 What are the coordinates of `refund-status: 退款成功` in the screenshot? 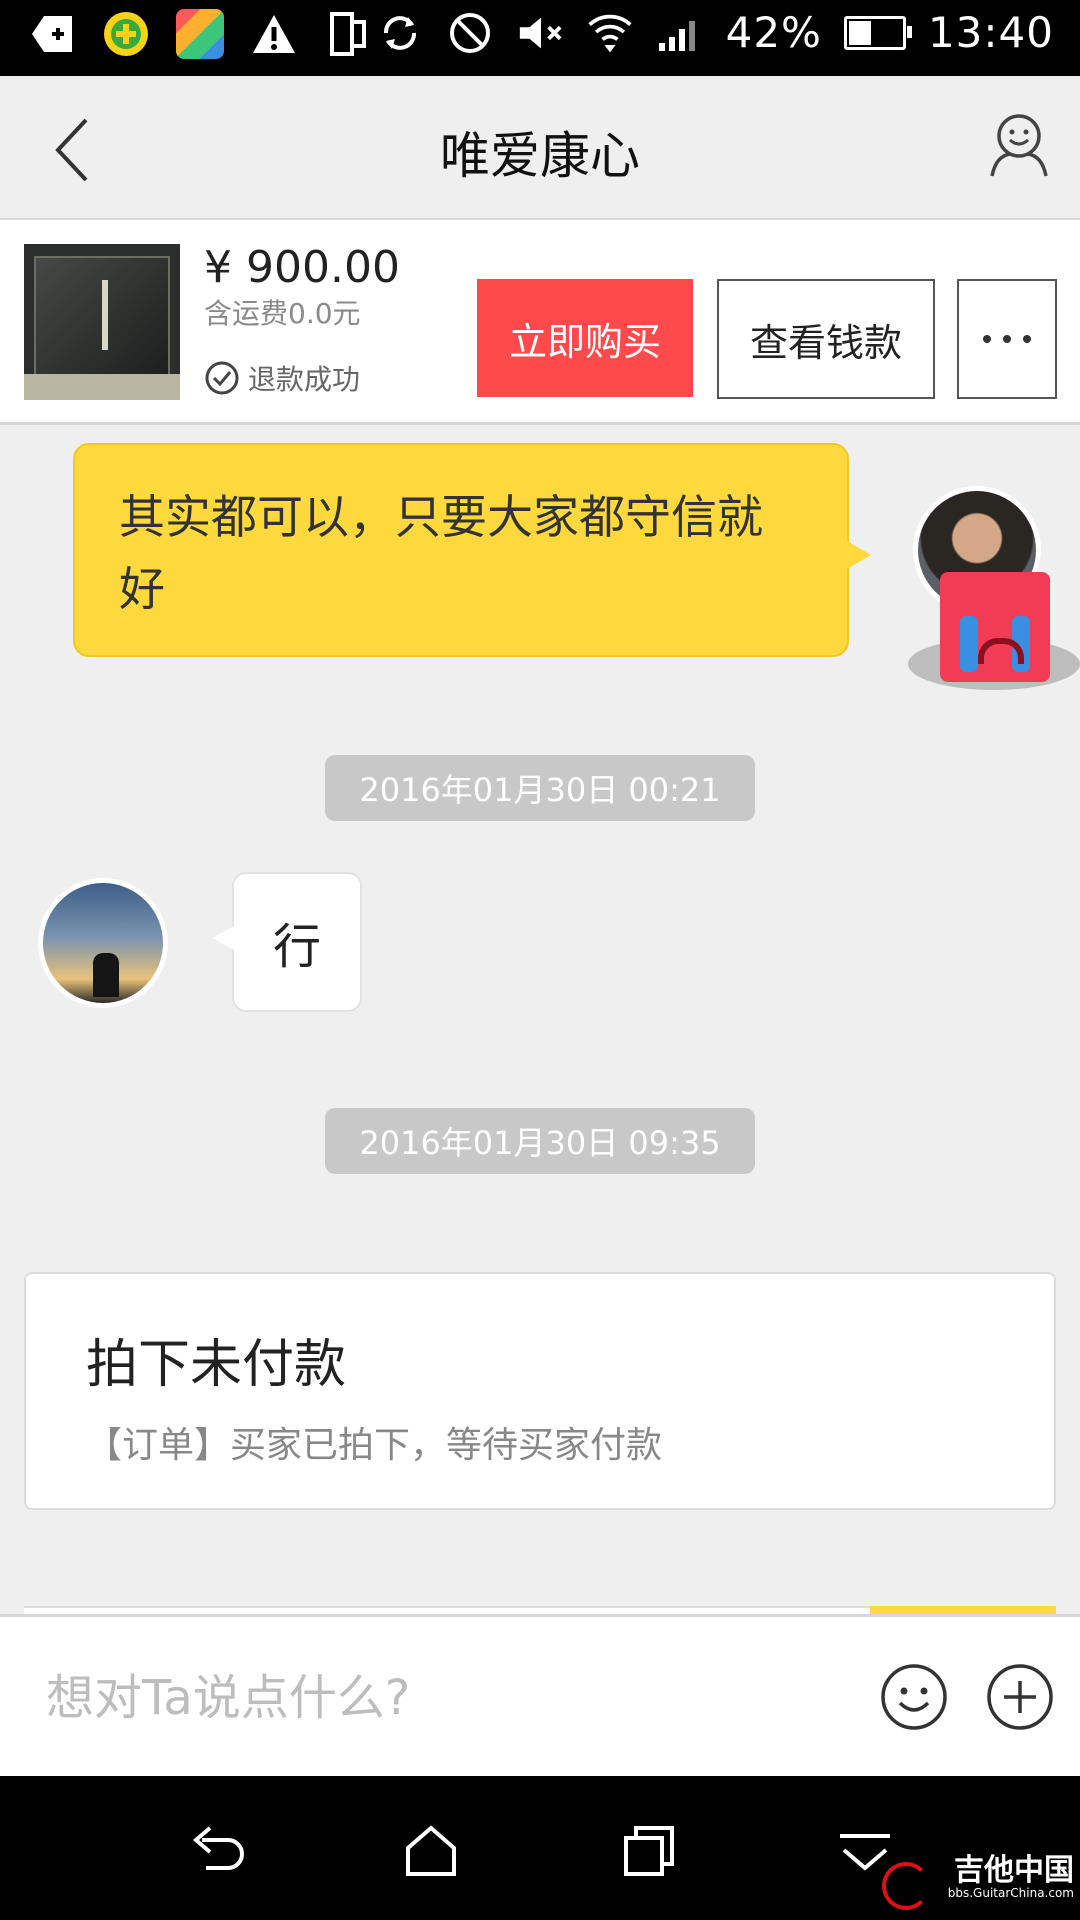 It's located at (282, 378).